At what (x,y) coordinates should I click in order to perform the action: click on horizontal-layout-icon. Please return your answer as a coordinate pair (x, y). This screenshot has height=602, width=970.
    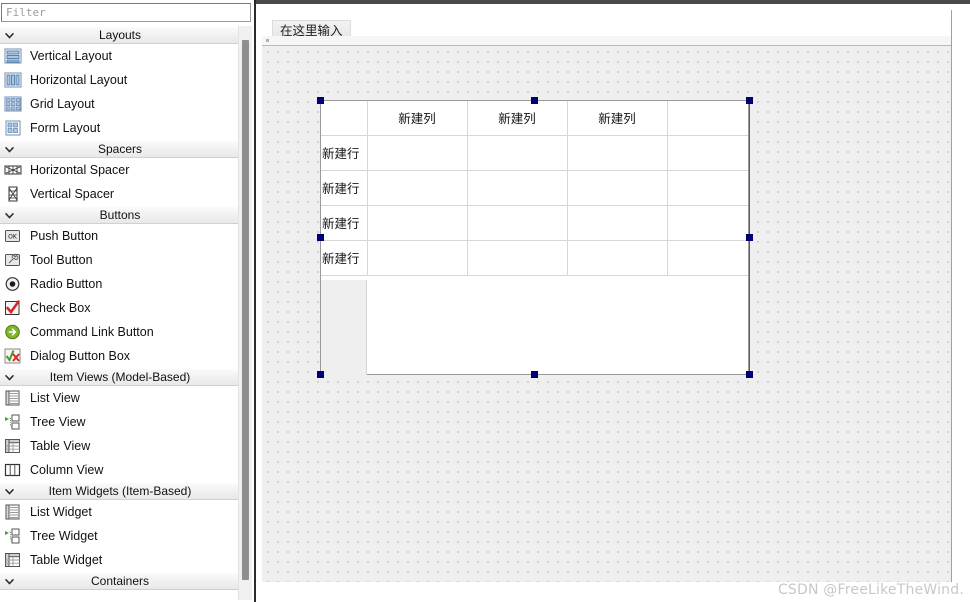
    Looking at the image, I should click on (13, 80).